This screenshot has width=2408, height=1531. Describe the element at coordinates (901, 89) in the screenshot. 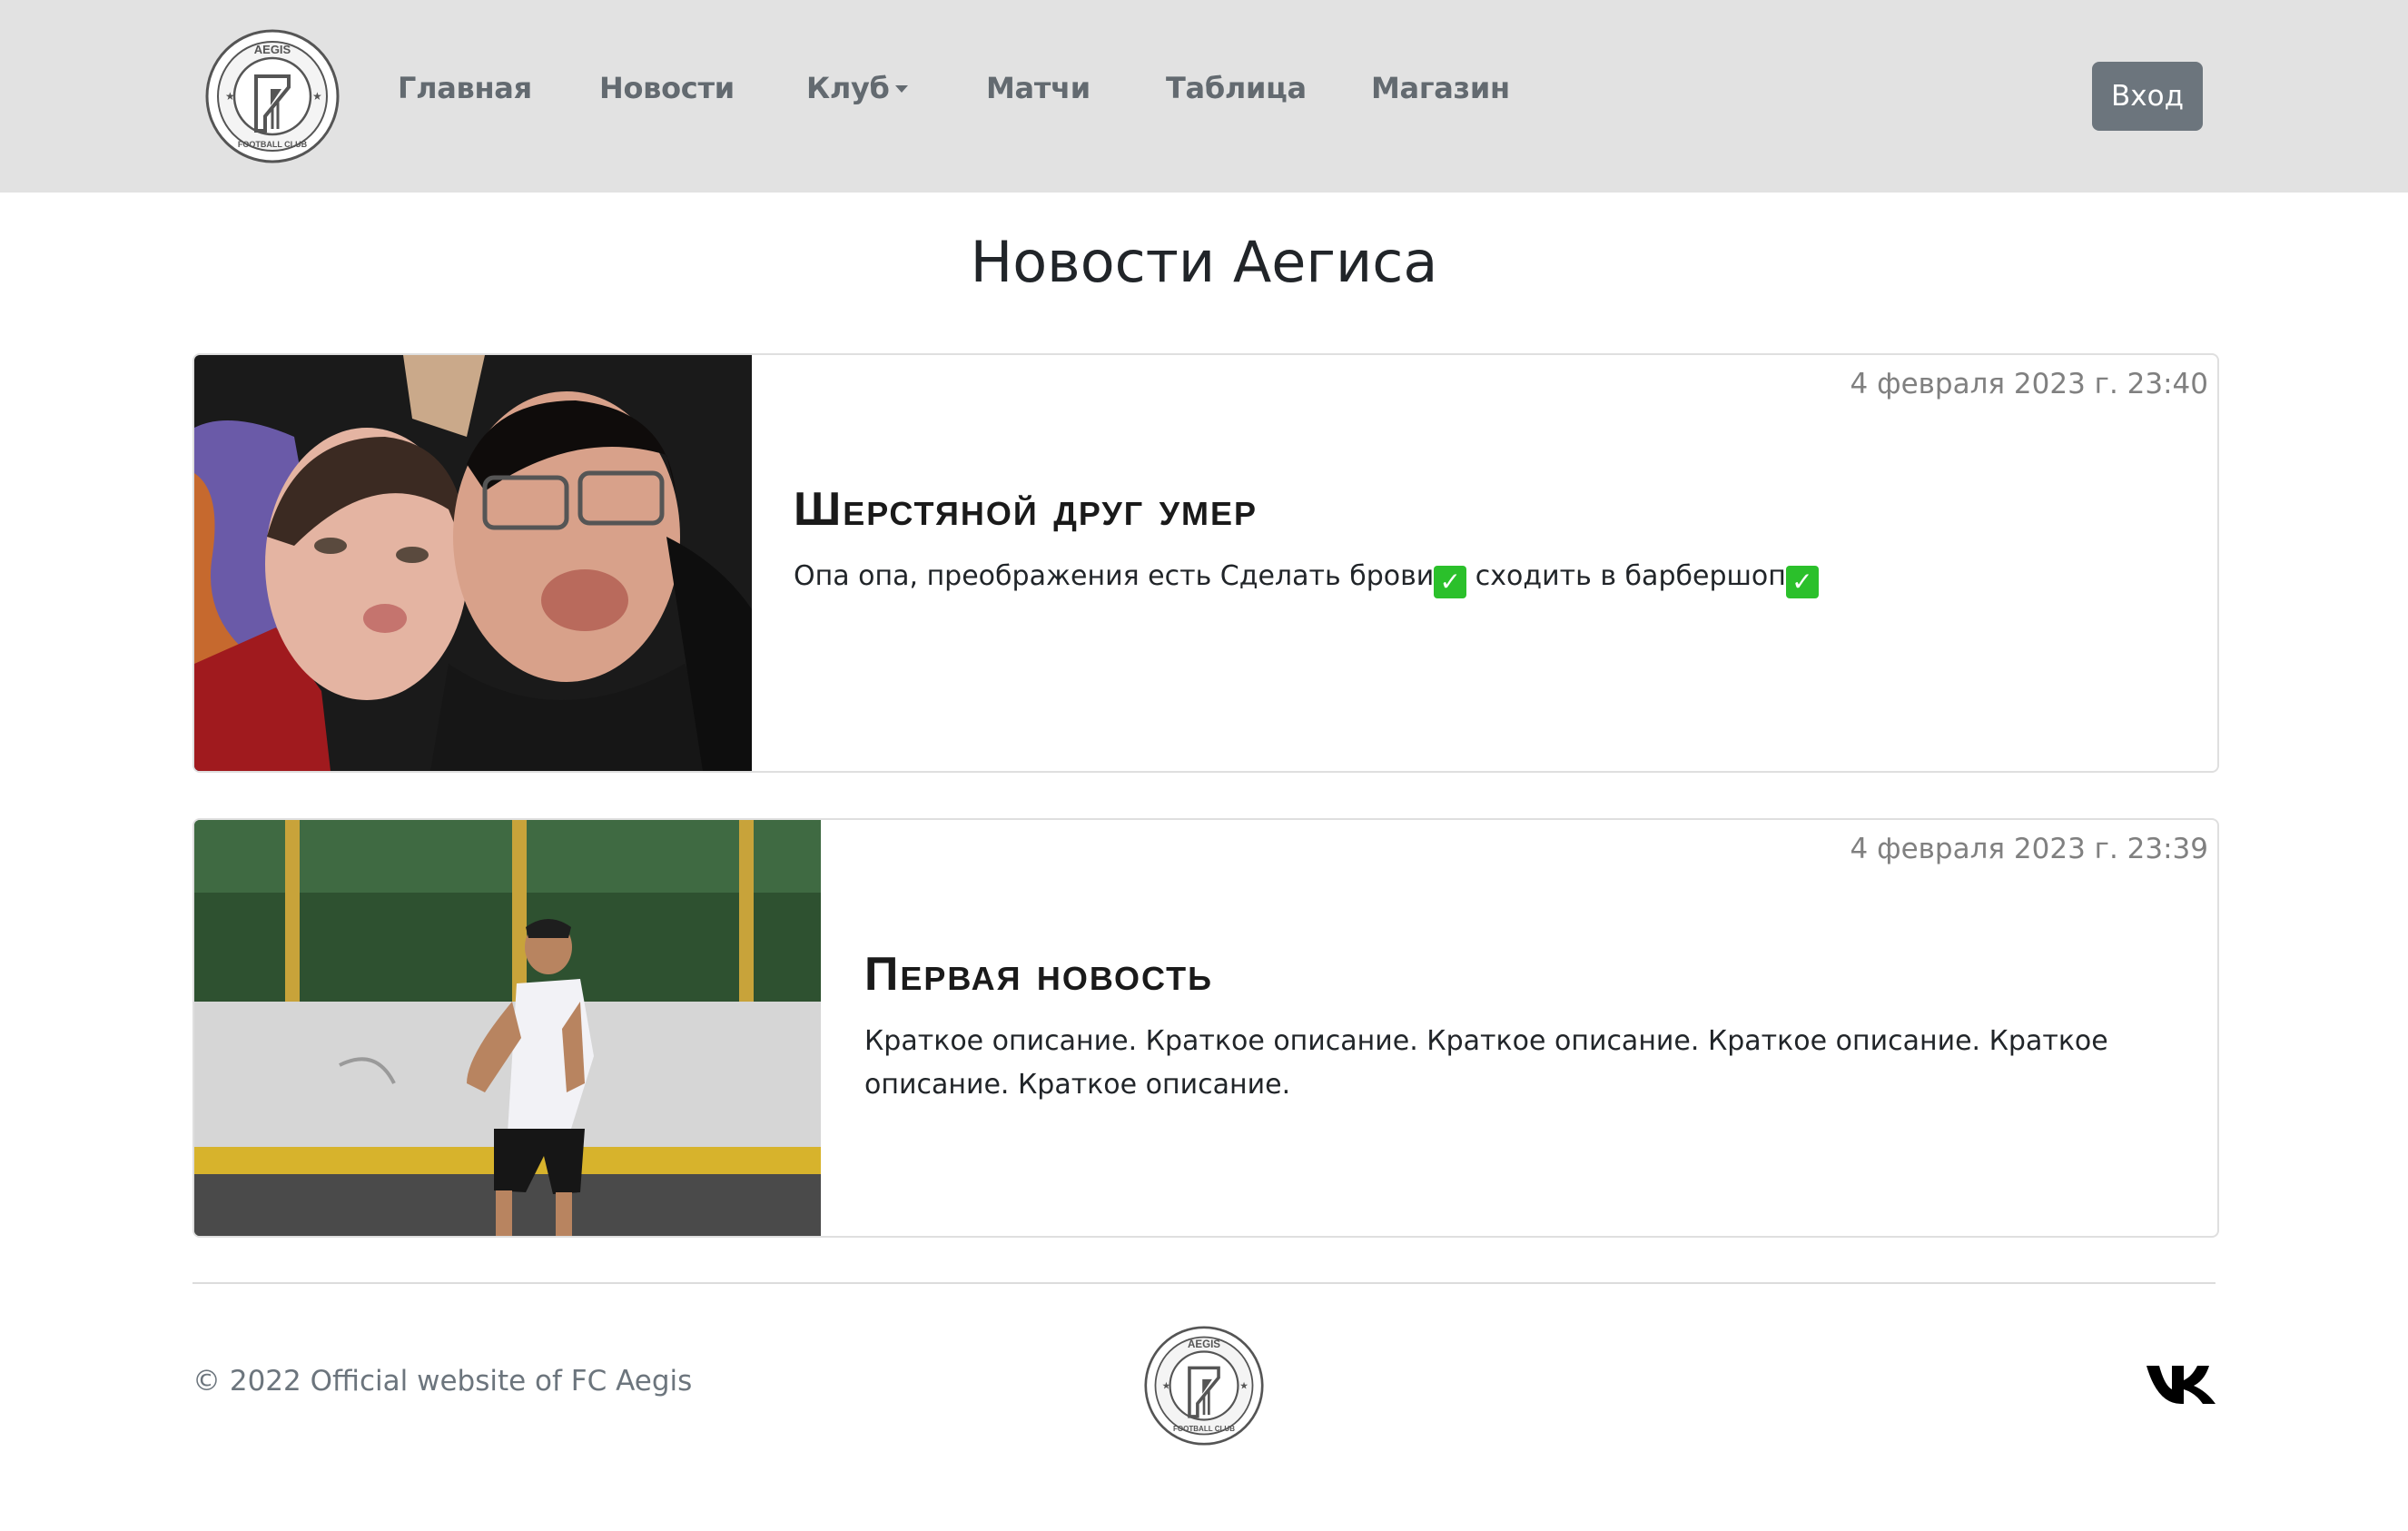

I see `chevron-down-icon` at that location.